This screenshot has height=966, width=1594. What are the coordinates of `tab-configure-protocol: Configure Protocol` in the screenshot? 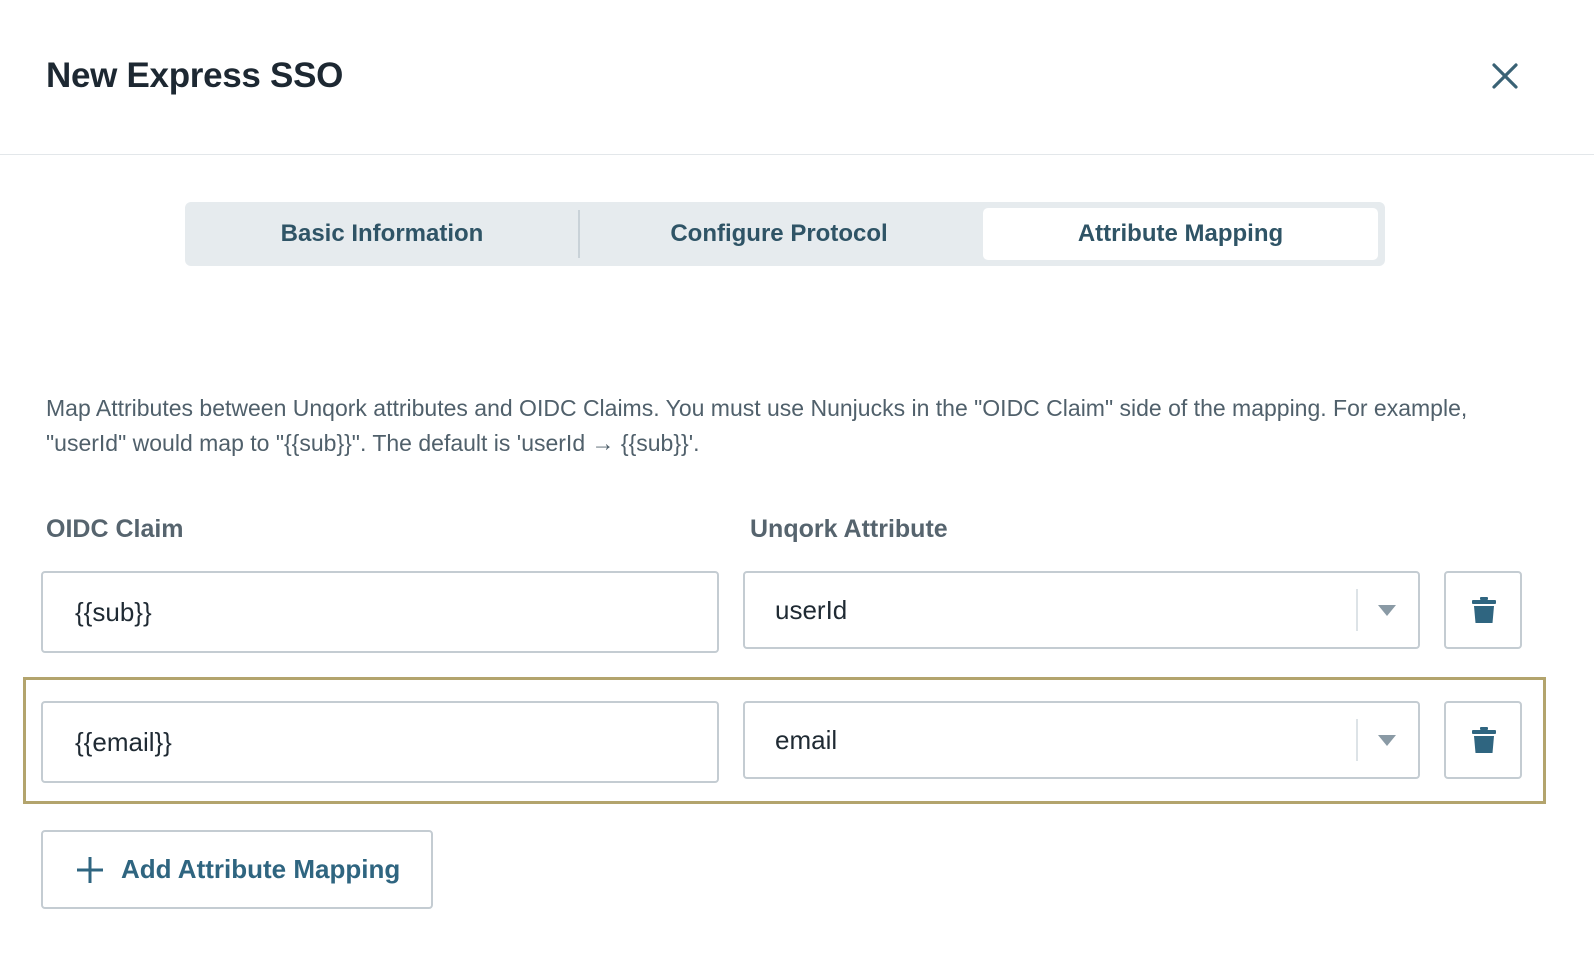 It's located at (779, 234).